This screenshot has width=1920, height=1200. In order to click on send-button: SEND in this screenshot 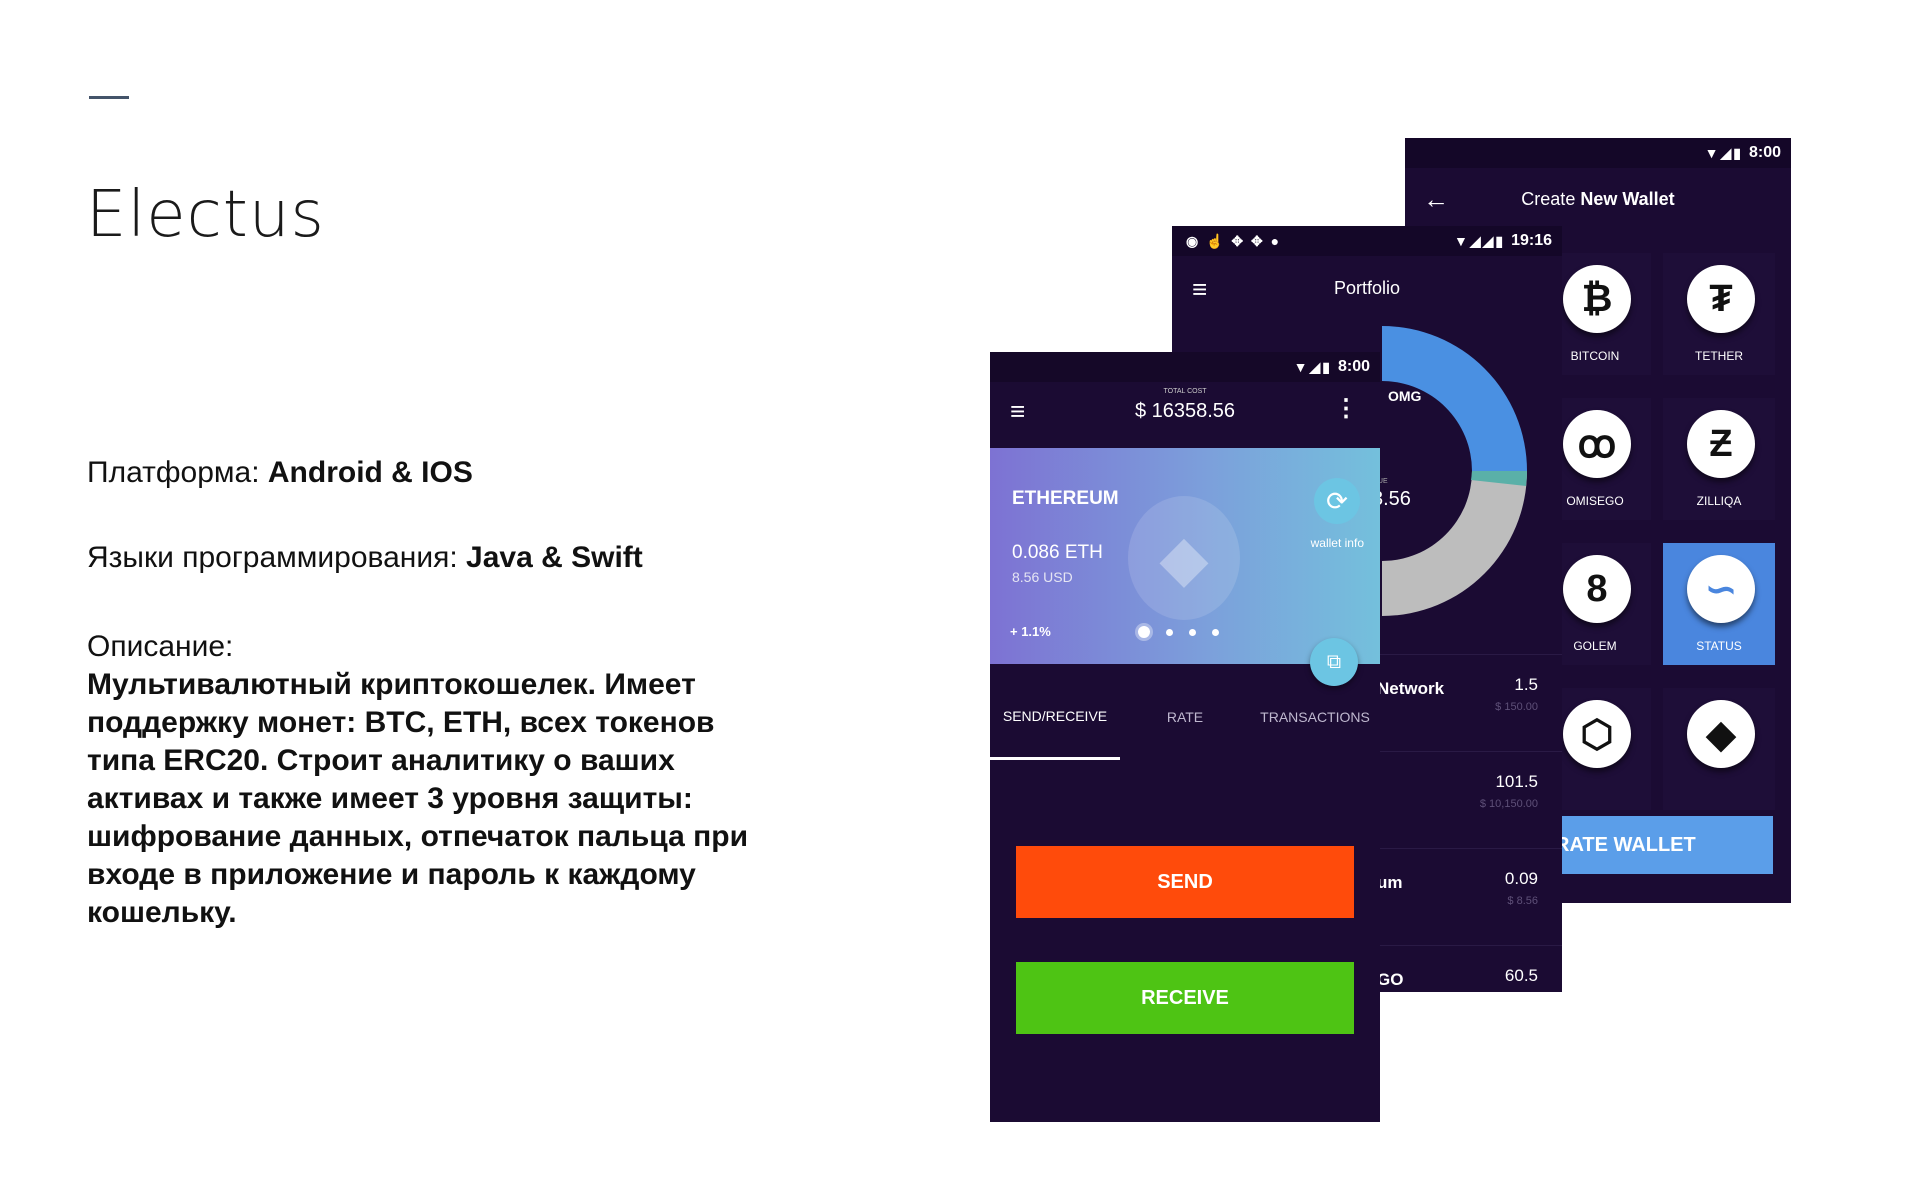, I will do `click(1185, 882)`.